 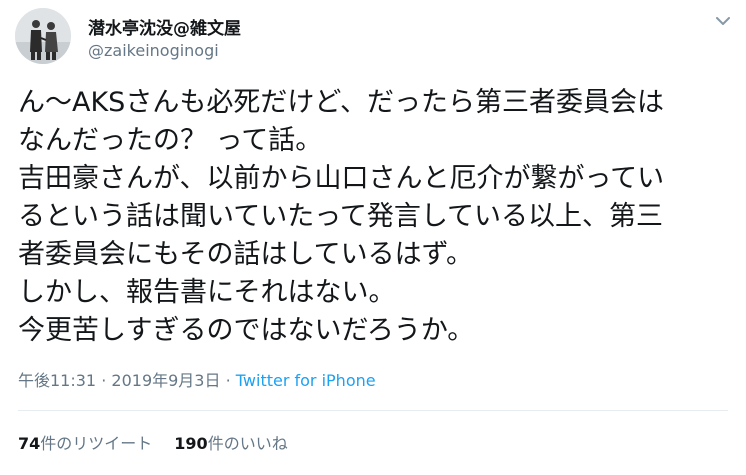 I want to click on like-label: 件のいいね, so click(x=247, y=443).